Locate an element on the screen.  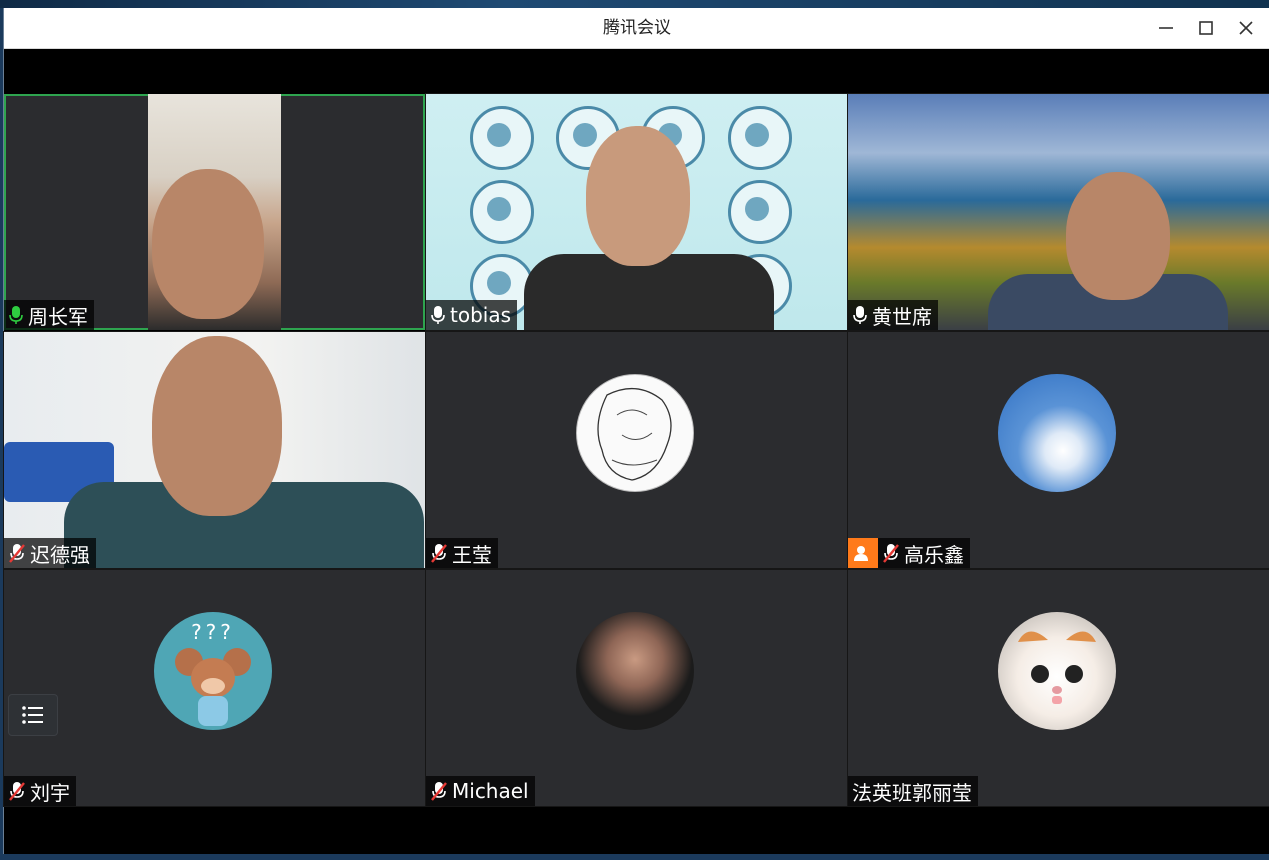
participant-tile: 迟德强 is located at coordinates (214, 450).